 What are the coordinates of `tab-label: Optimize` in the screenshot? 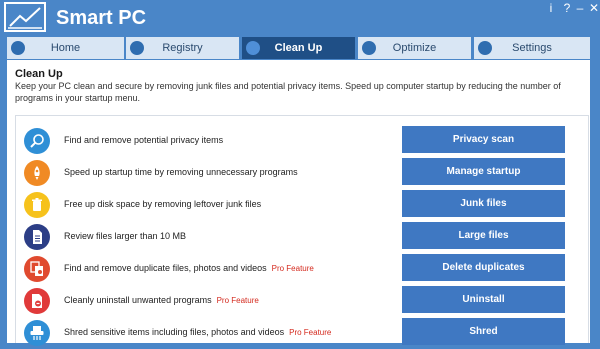 It's located at (414, 48).